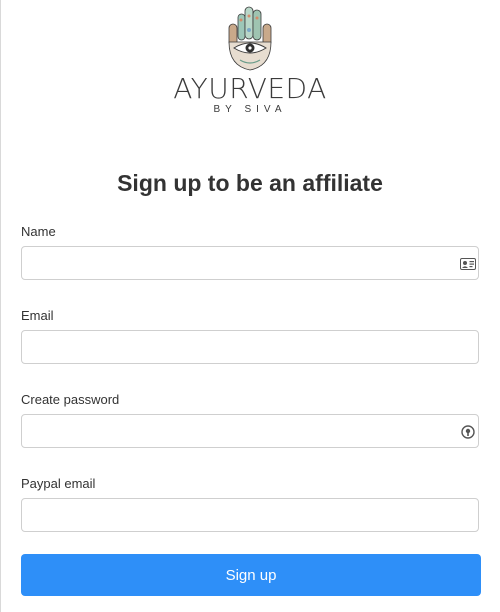 Image resolution: width=500 pixels, height=612 pixels. What do you see at coordinates (37, 315) in the screenshot?
I see `email-label: Email` at bounding box center [37, 315].